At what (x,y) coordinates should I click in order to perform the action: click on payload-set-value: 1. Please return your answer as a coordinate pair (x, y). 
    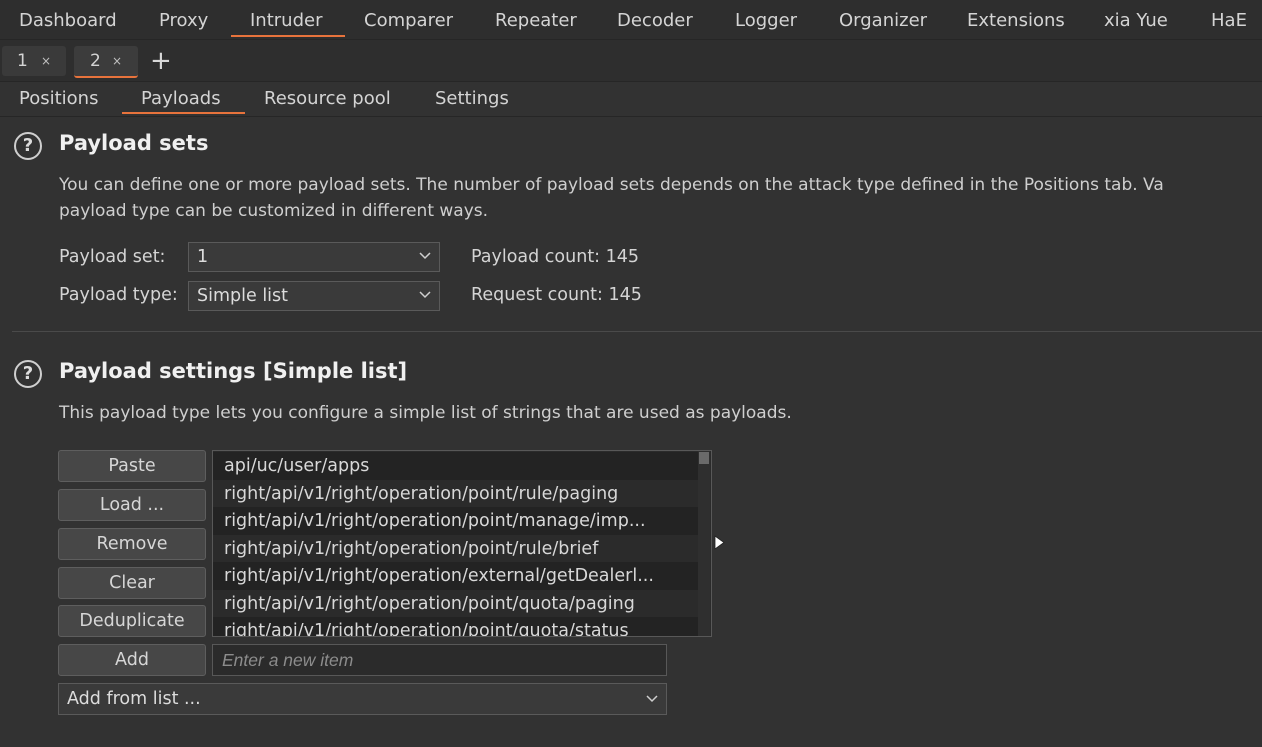
    Looking at the image, I should click on (203, 257).